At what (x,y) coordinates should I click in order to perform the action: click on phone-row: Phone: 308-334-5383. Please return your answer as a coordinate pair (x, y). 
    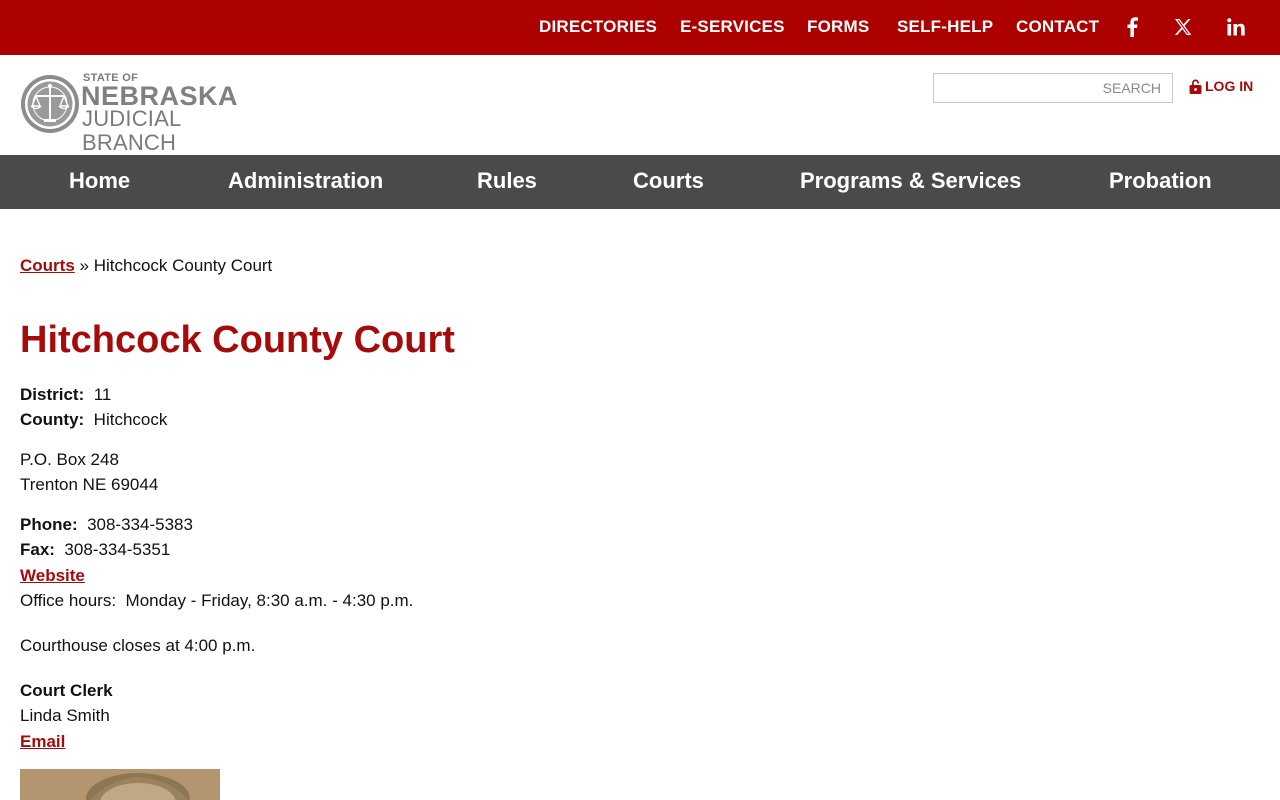
    Looking at the image, I should click on (106, 525).